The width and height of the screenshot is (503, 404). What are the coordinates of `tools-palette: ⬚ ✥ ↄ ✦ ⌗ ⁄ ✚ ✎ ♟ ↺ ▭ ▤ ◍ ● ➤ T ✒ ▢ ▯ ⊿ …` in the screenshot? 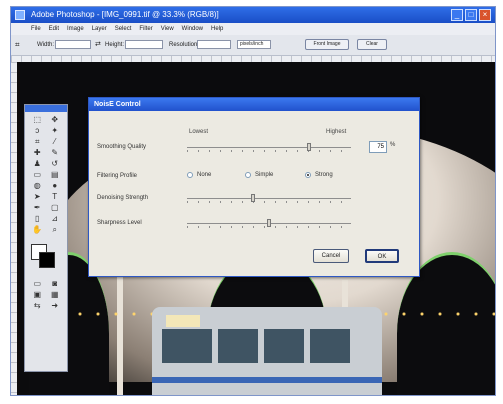 It's located at (46, 238).